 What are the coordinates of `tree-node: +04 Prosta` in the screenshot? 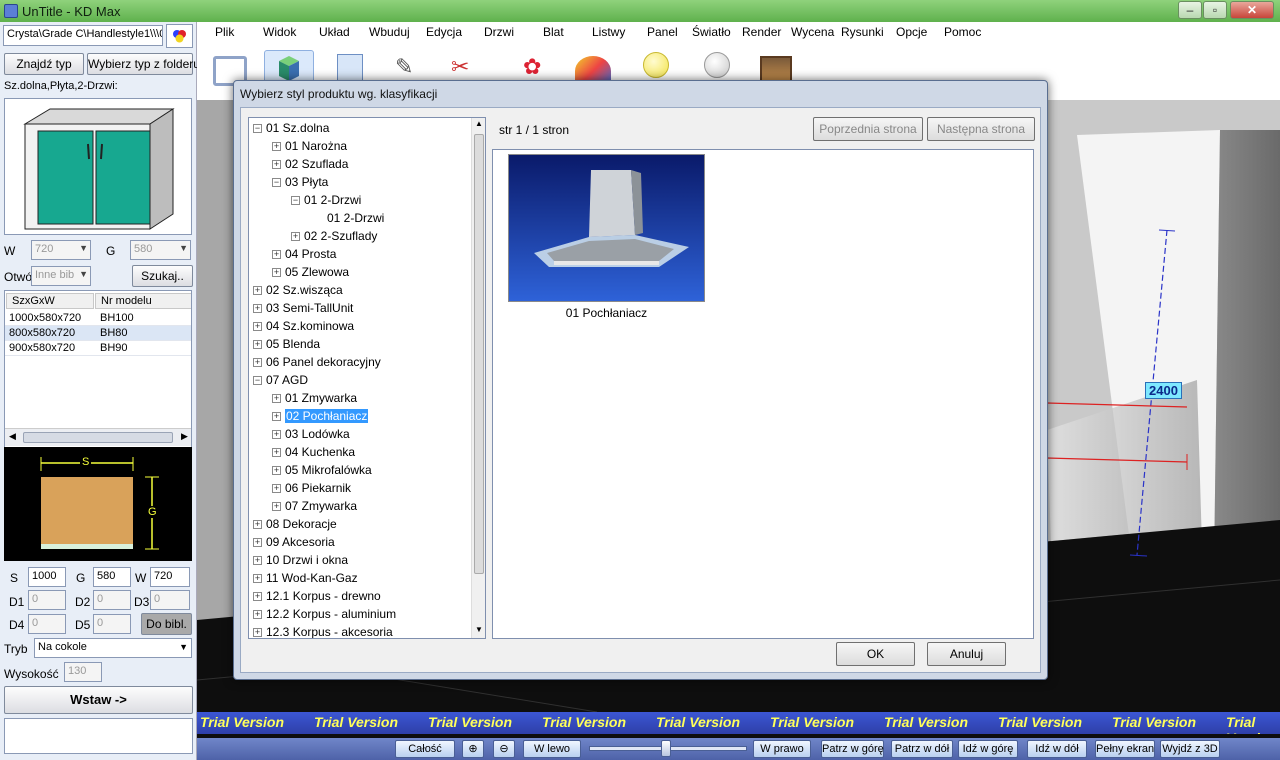 It's located at (304, 254).